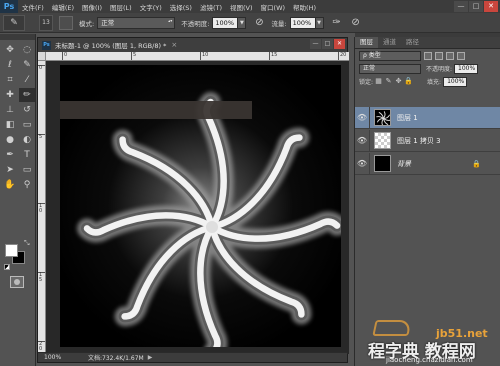 The width and height of the screenshot is (500, 366). Describe the element at coordinates (241, 7) in the screenshot. I see `menu-view: 视图(V)` at that location.